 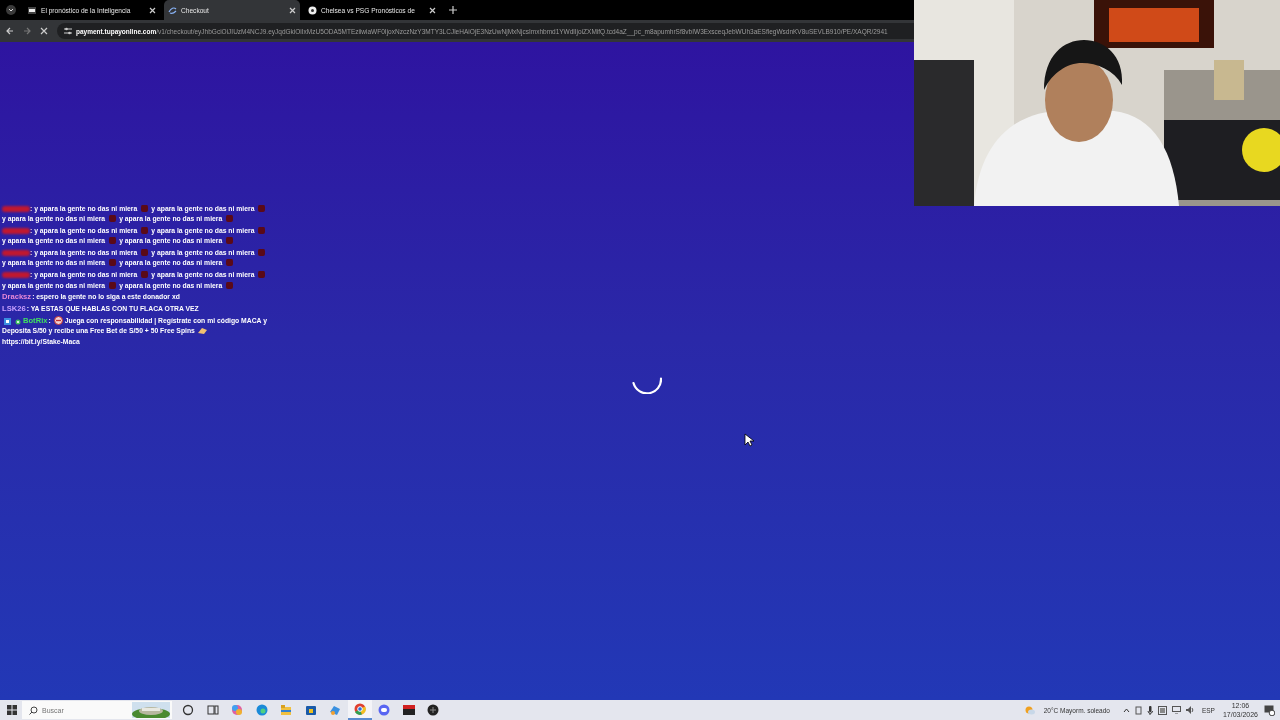 What do you see at coordinates (1138, 710) in the screenshot?
I see `device-icon` at bounding box center [1138, 710].